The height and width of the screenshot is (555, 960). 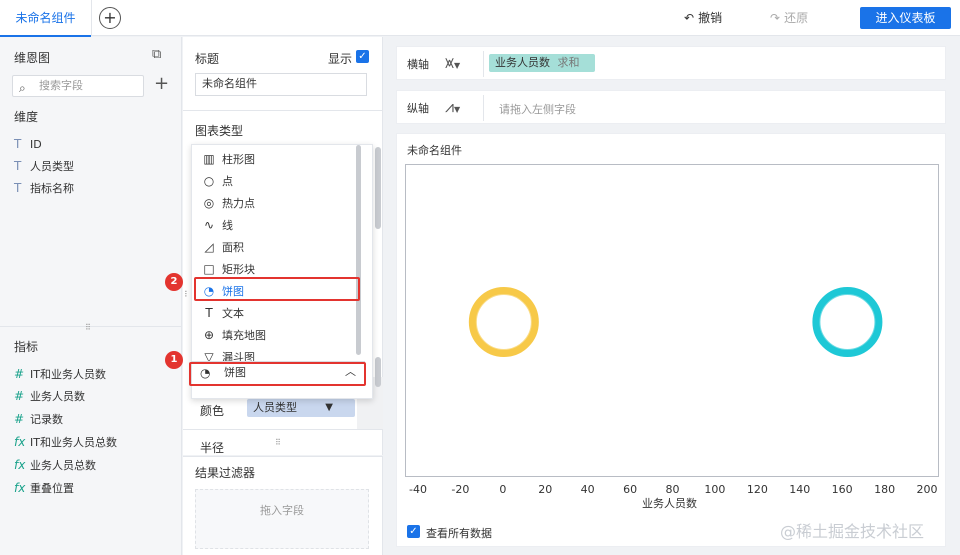 What do you see at coordinates (757, 489) in the screenshot?
I see `x-tick-label: 120` at bounding box center [757, 489].